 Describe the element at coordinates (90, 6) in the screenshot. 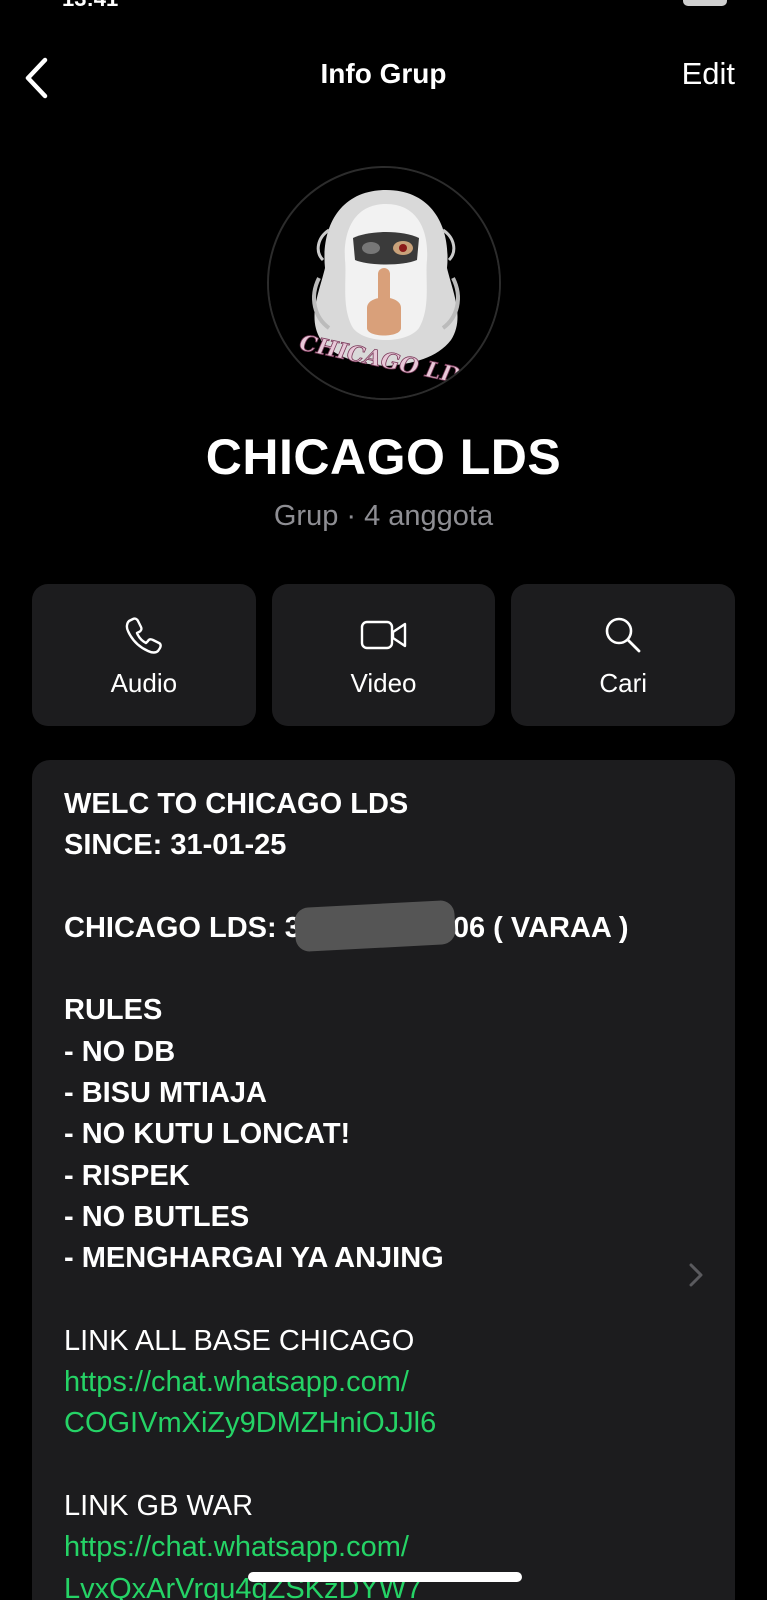

I see `status-time: 13:41` at that location.